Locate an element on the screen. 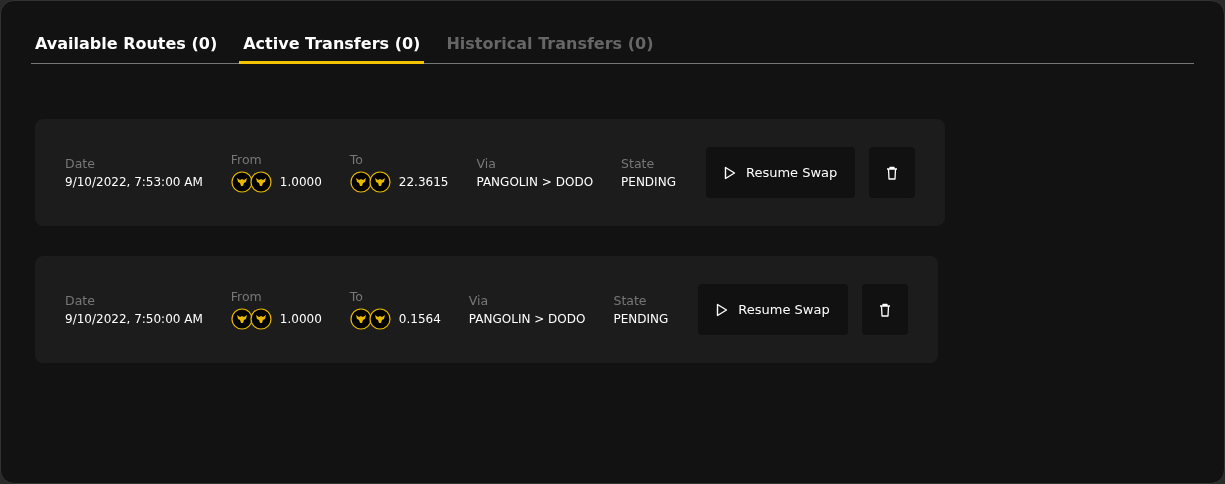 The height and width of the screenshot is (484, 1225). date-text: 9/10/2022, 7:50:00 AM is located at coordinates (134, 319).